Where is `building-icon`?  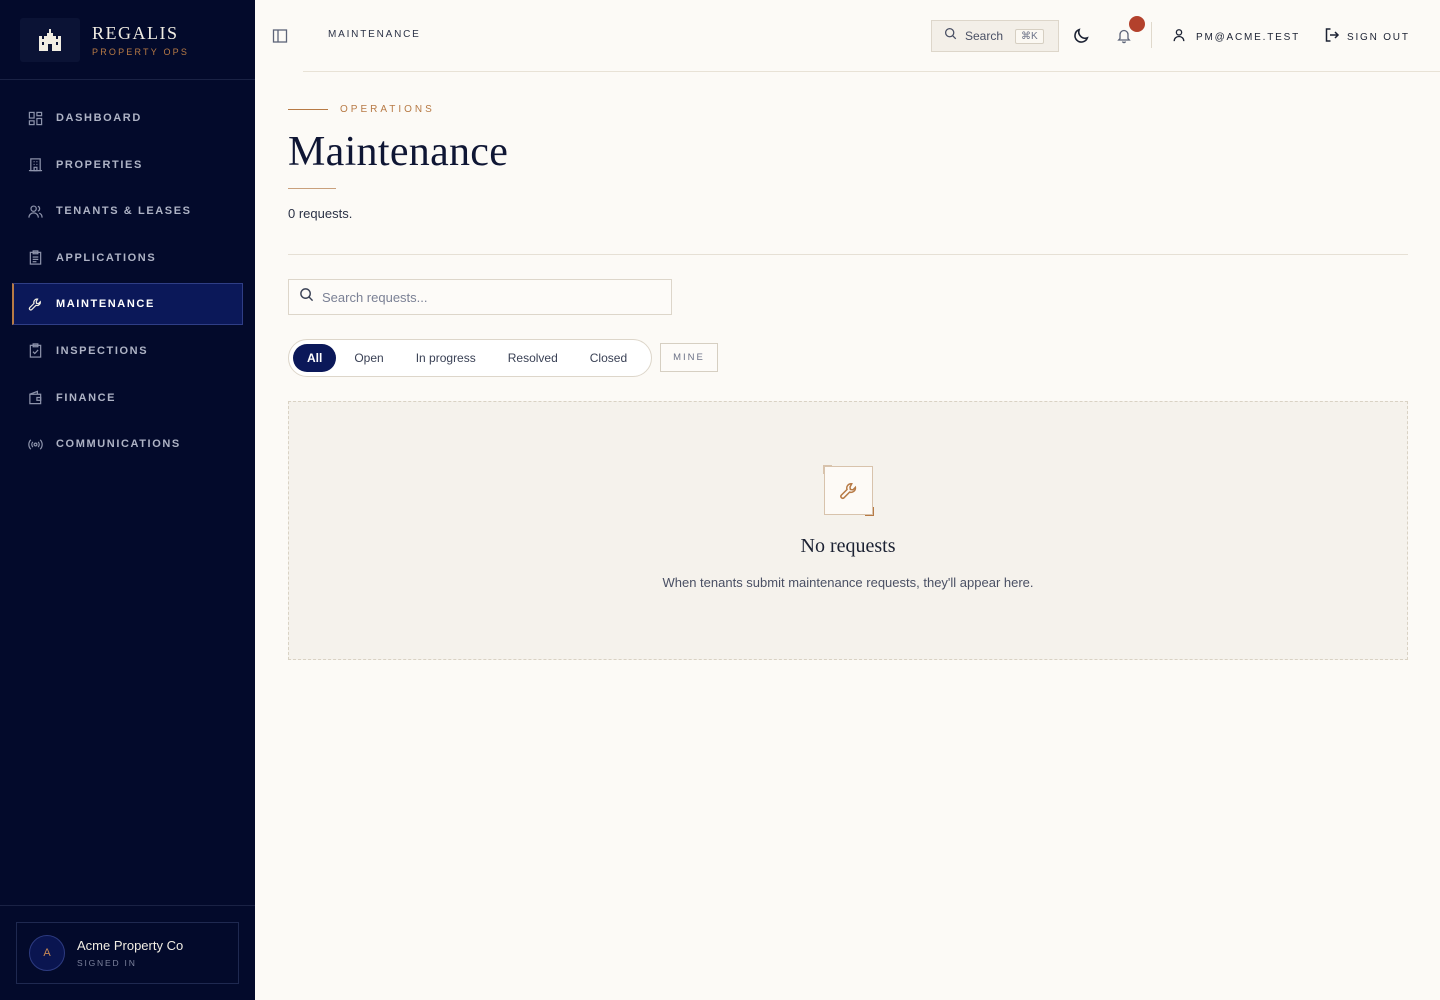 building-icon is located at coordinates (35, 165).